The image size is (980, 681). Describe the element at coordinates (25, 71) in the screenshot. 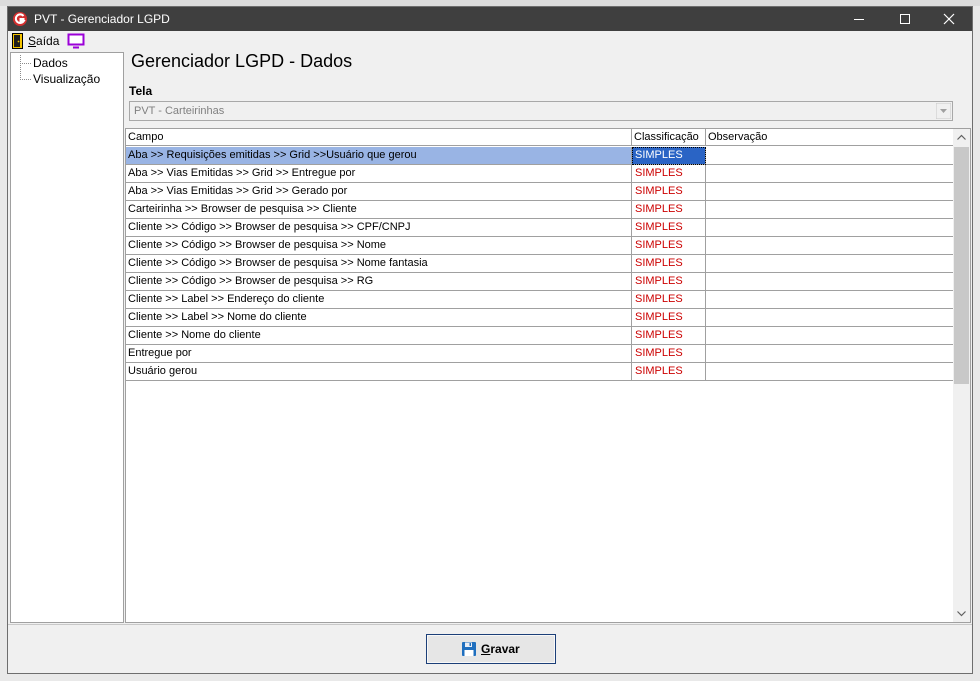

I see `tree-branch-line` at that location.